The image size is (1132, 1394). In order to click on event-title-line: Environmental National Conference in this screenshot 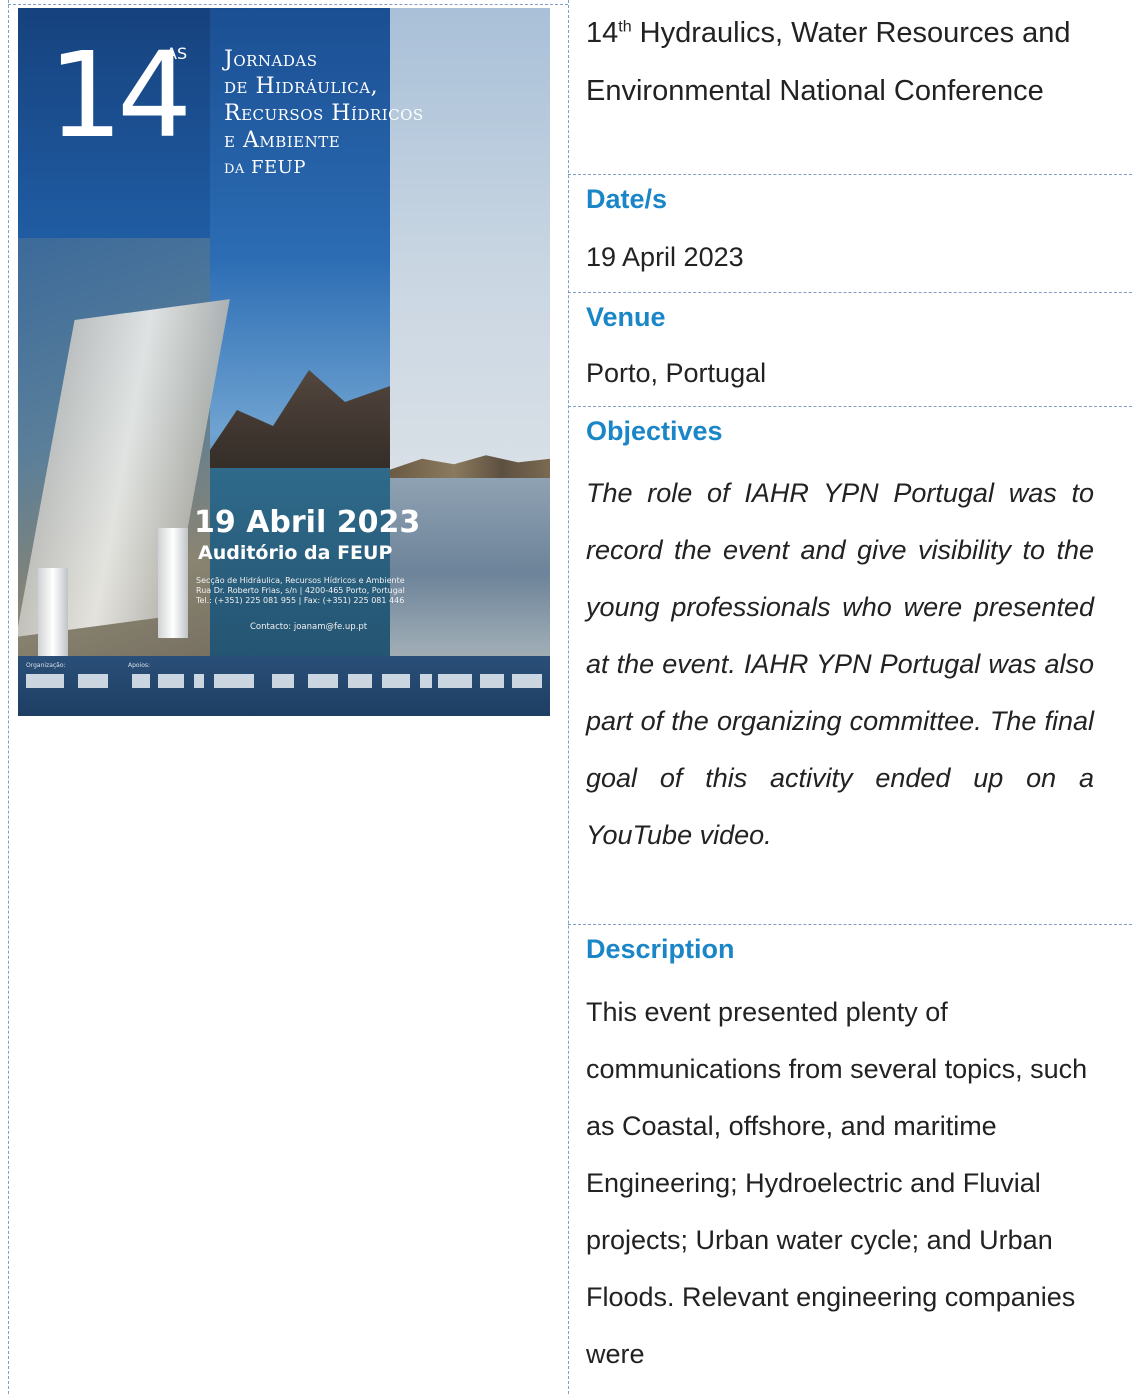, I will do `click(815, 91)`.